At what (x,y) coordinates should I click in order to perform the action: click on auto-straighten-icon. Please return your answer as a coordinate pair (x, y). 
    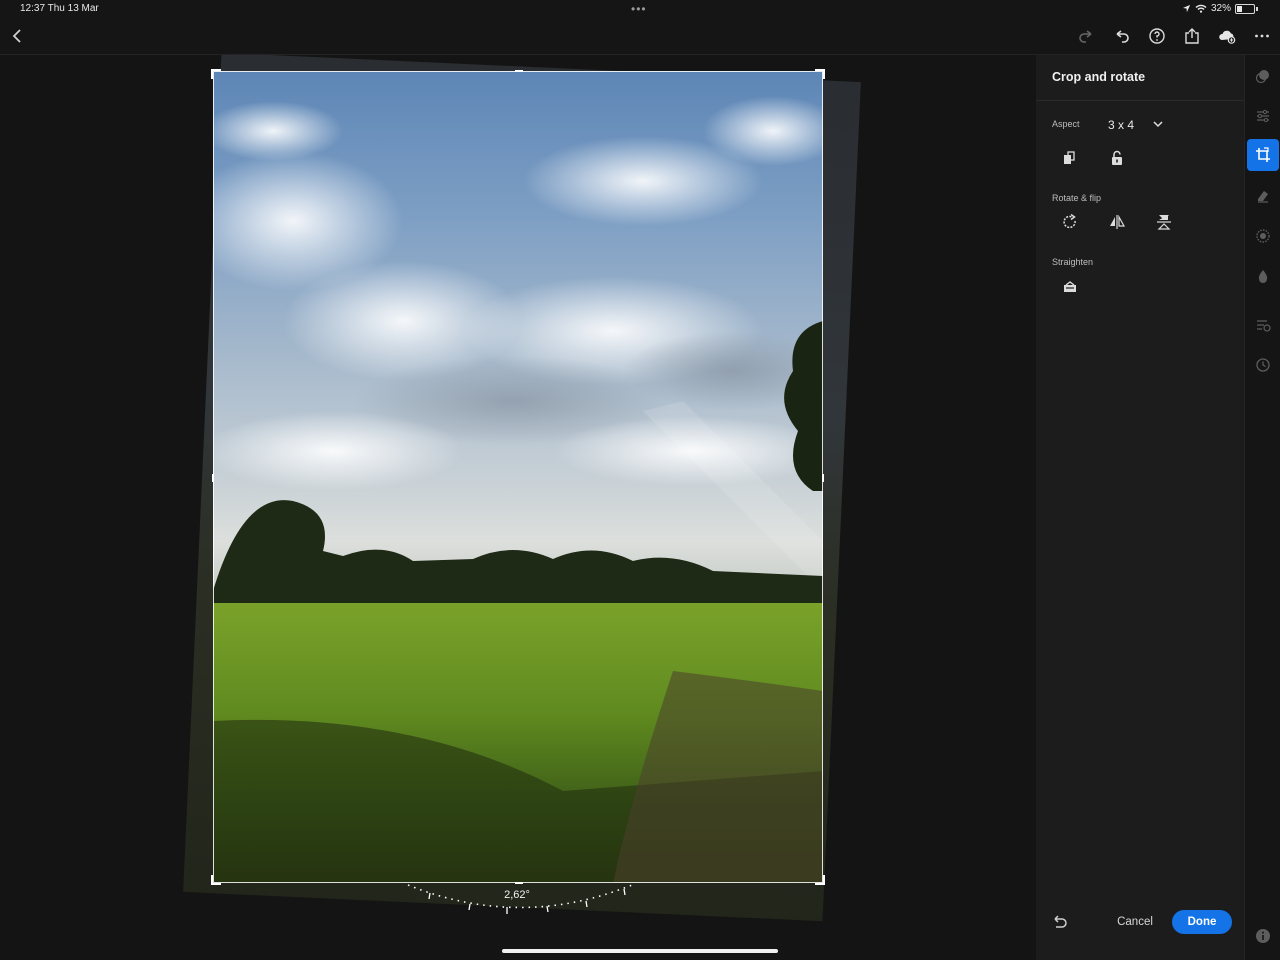
    Looking at the image, I should click on (1070, 287).